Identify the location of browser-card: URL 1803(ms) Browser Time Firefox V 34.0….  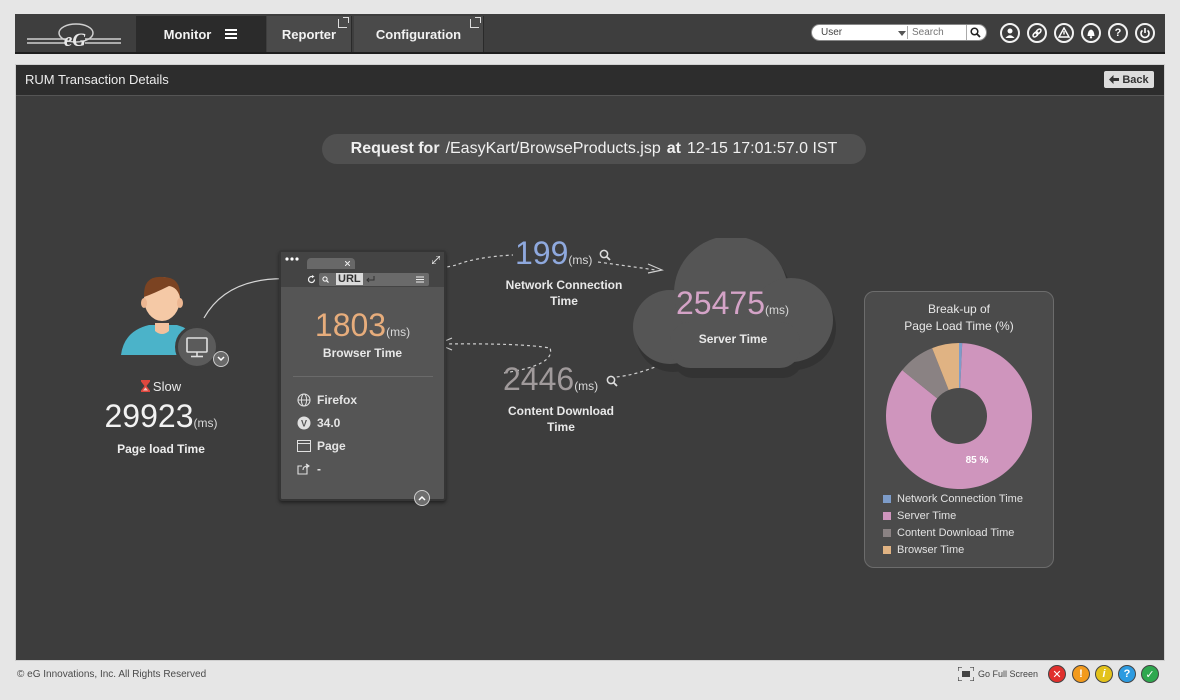
(362, 378).